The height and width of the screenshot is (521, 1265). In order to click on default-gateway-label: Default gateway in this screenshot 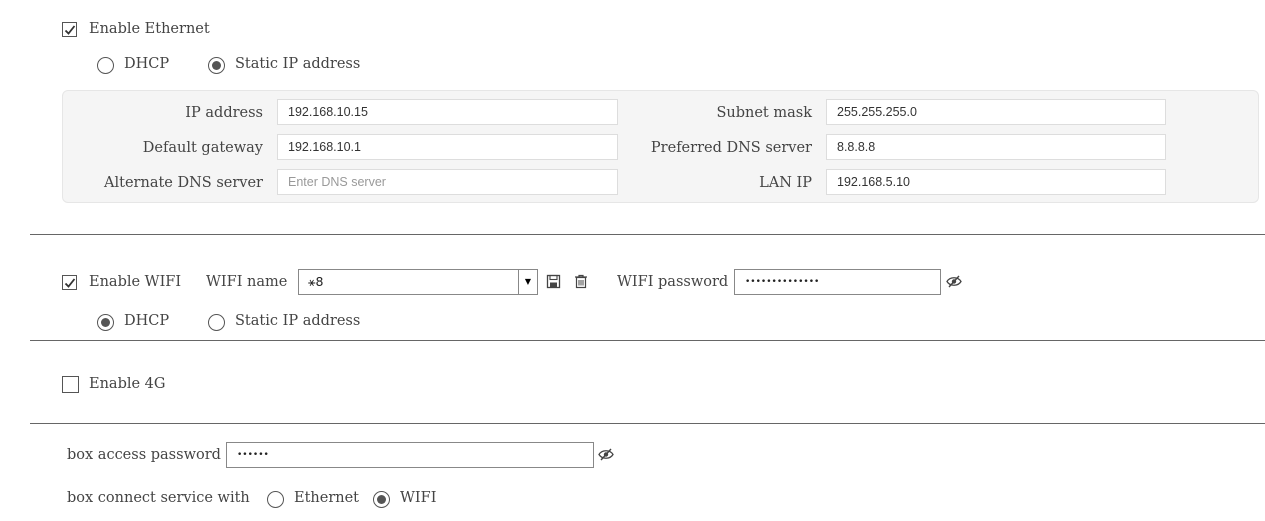, I will do `click(202, 148)`.